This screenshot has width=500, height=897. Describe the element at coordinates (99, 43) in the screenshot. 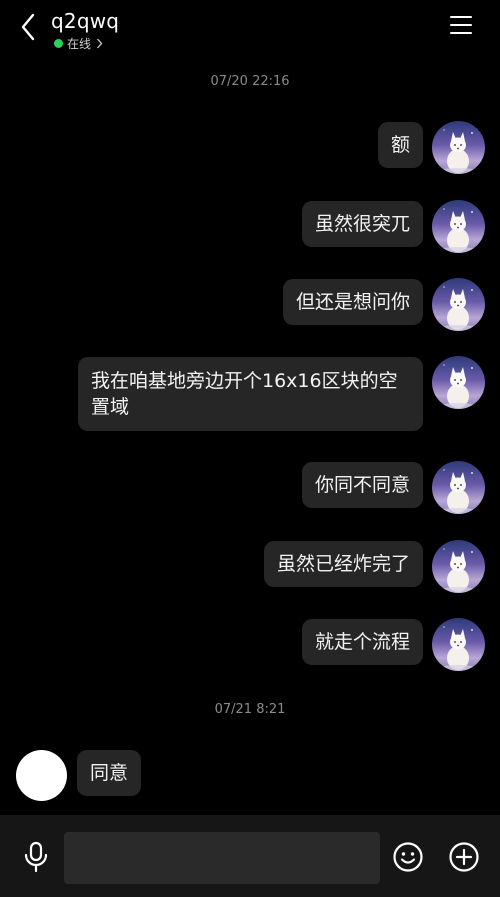

I see `chevron-right-icon` at that location.